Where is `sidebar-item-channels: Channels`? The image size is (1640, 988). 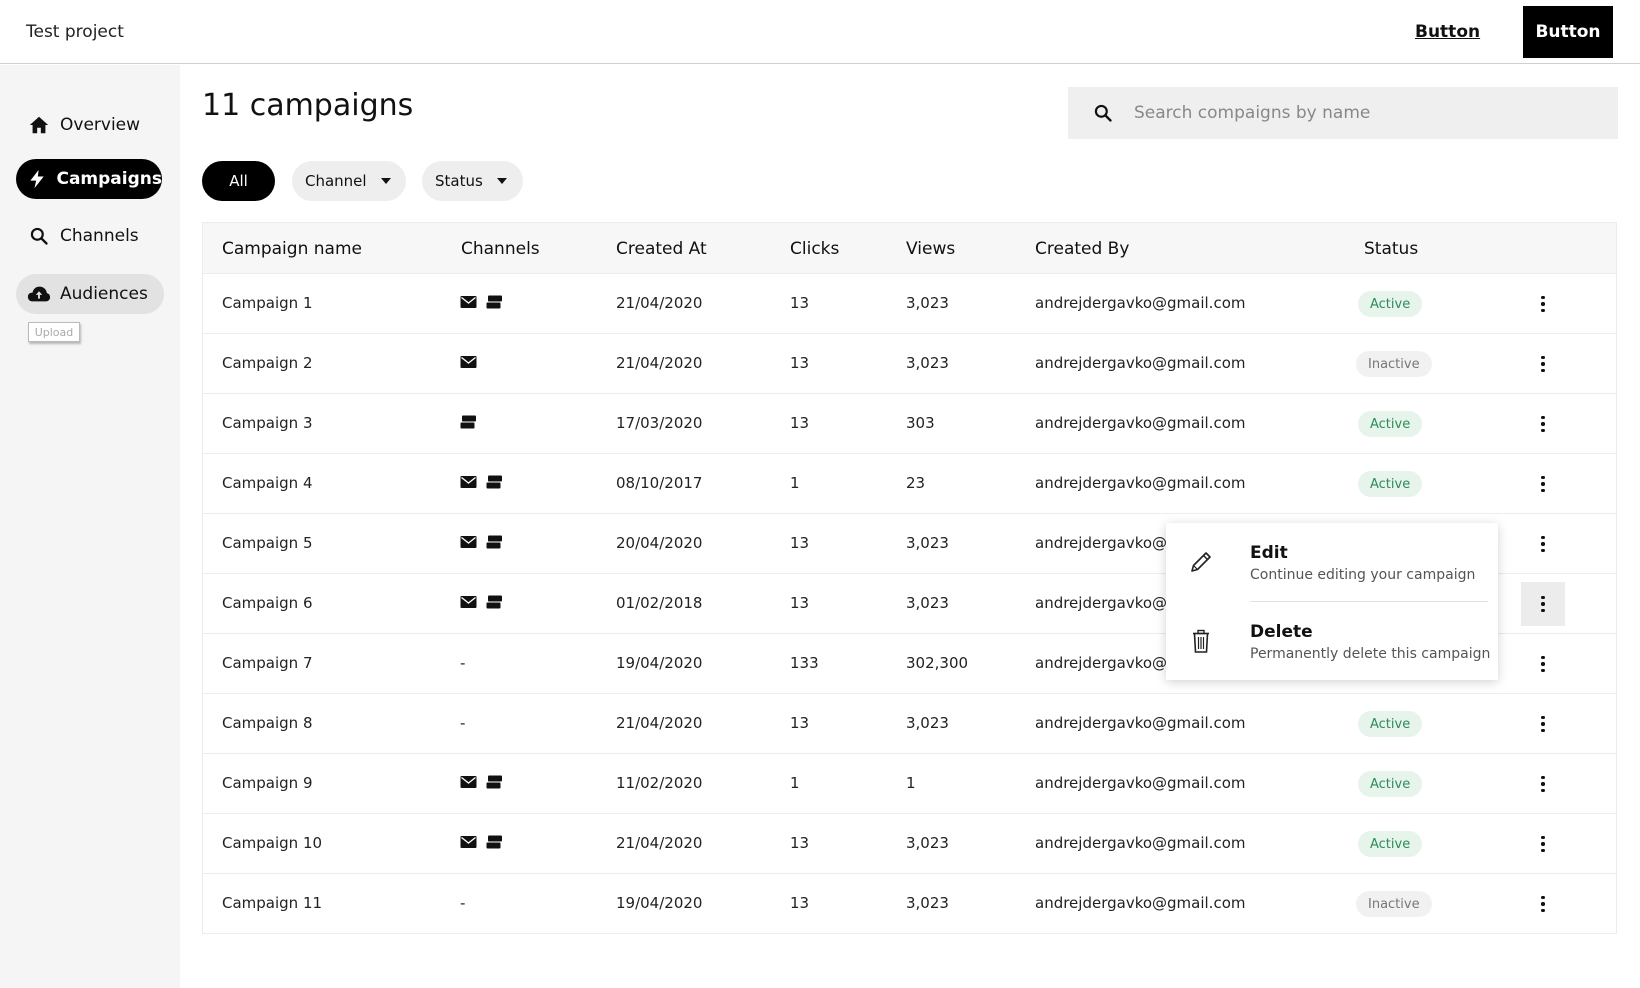
sidebar-item-channels: Channels is located at coordinates (86, 236).